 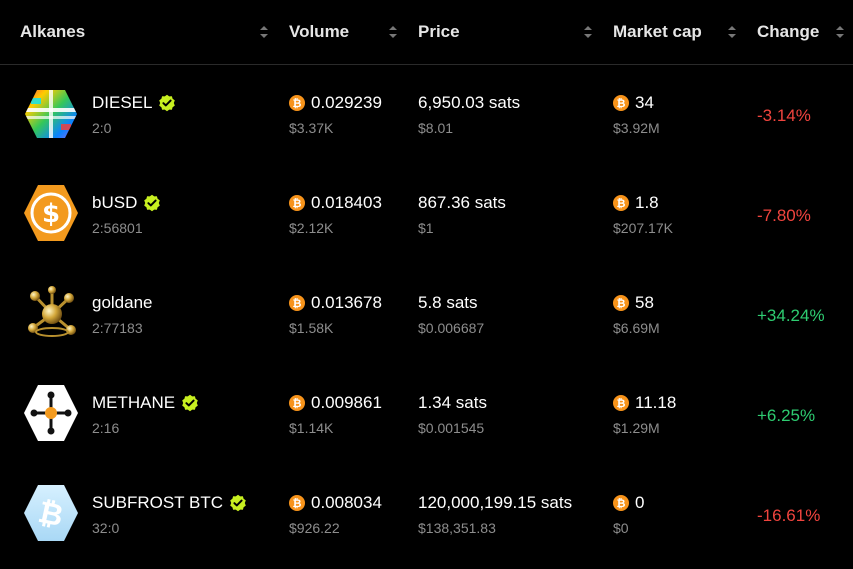 What do you see at coordinates (106, 528) in the screenshot?
I see `token-id: 32:0` at bounding box center [106, 528].